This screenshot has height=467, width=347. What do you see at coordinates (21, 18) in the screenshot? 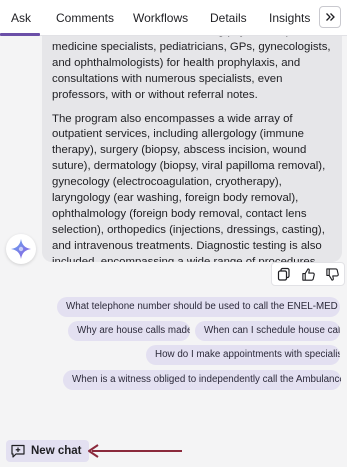
I see `tab-ask: Ask` at bounding box center [21, 18].